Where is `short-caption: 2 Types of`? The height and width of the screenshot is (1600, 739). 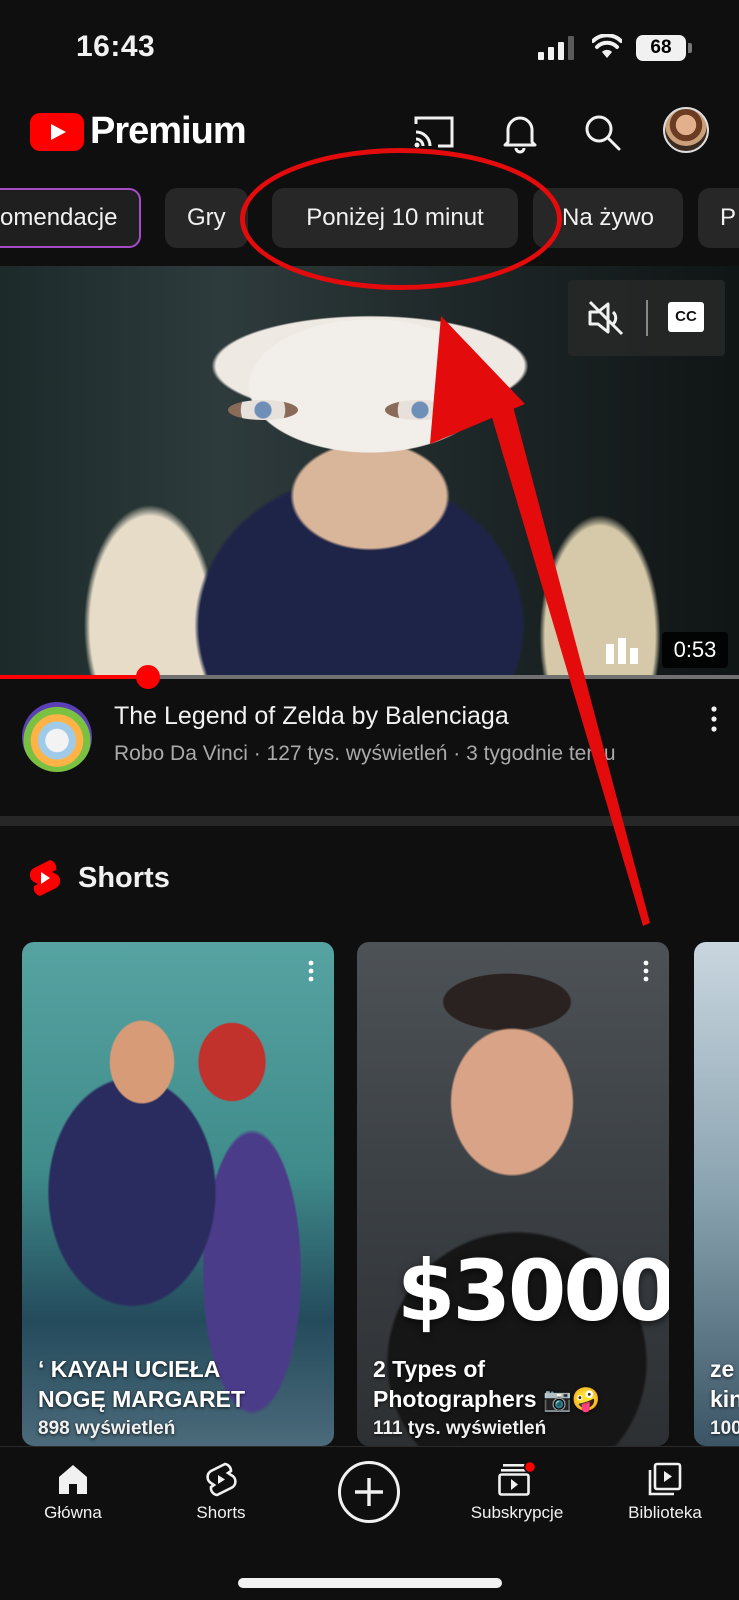 short-caption: 2 Types of is located at coordinates (429, 1369).